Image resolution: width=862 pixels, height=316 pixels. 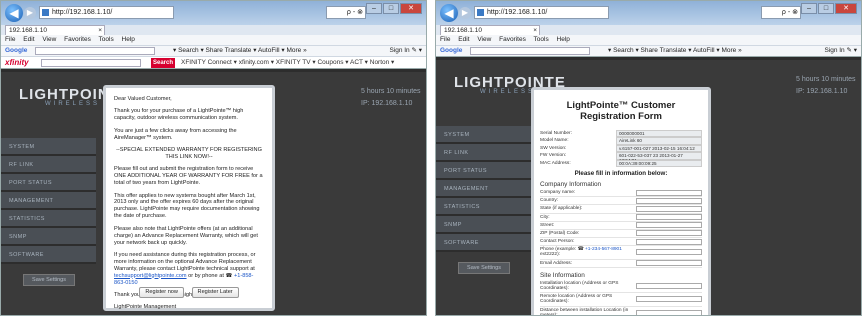 What do you see at coordinates (621, 218) in the screenshot?
I see `form-row: City:` at bounding box center [621, 218].